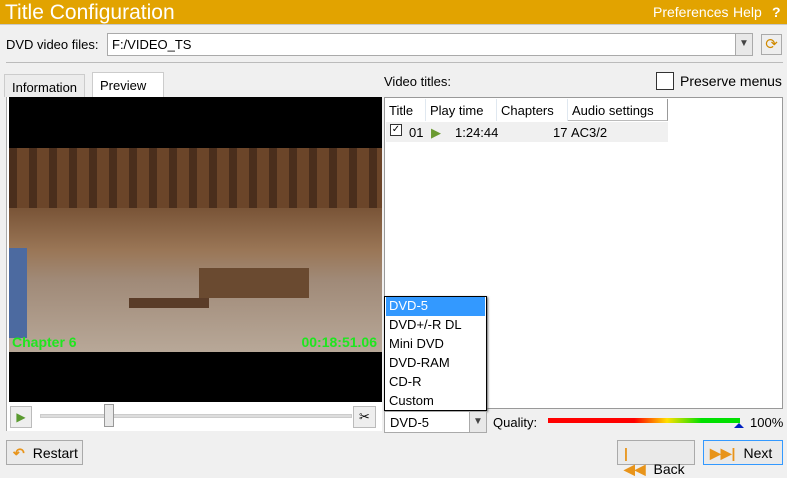 The height and width of the screenshot is (478, 787). I want to click on seek-slider-thumb, so click(109, 415).